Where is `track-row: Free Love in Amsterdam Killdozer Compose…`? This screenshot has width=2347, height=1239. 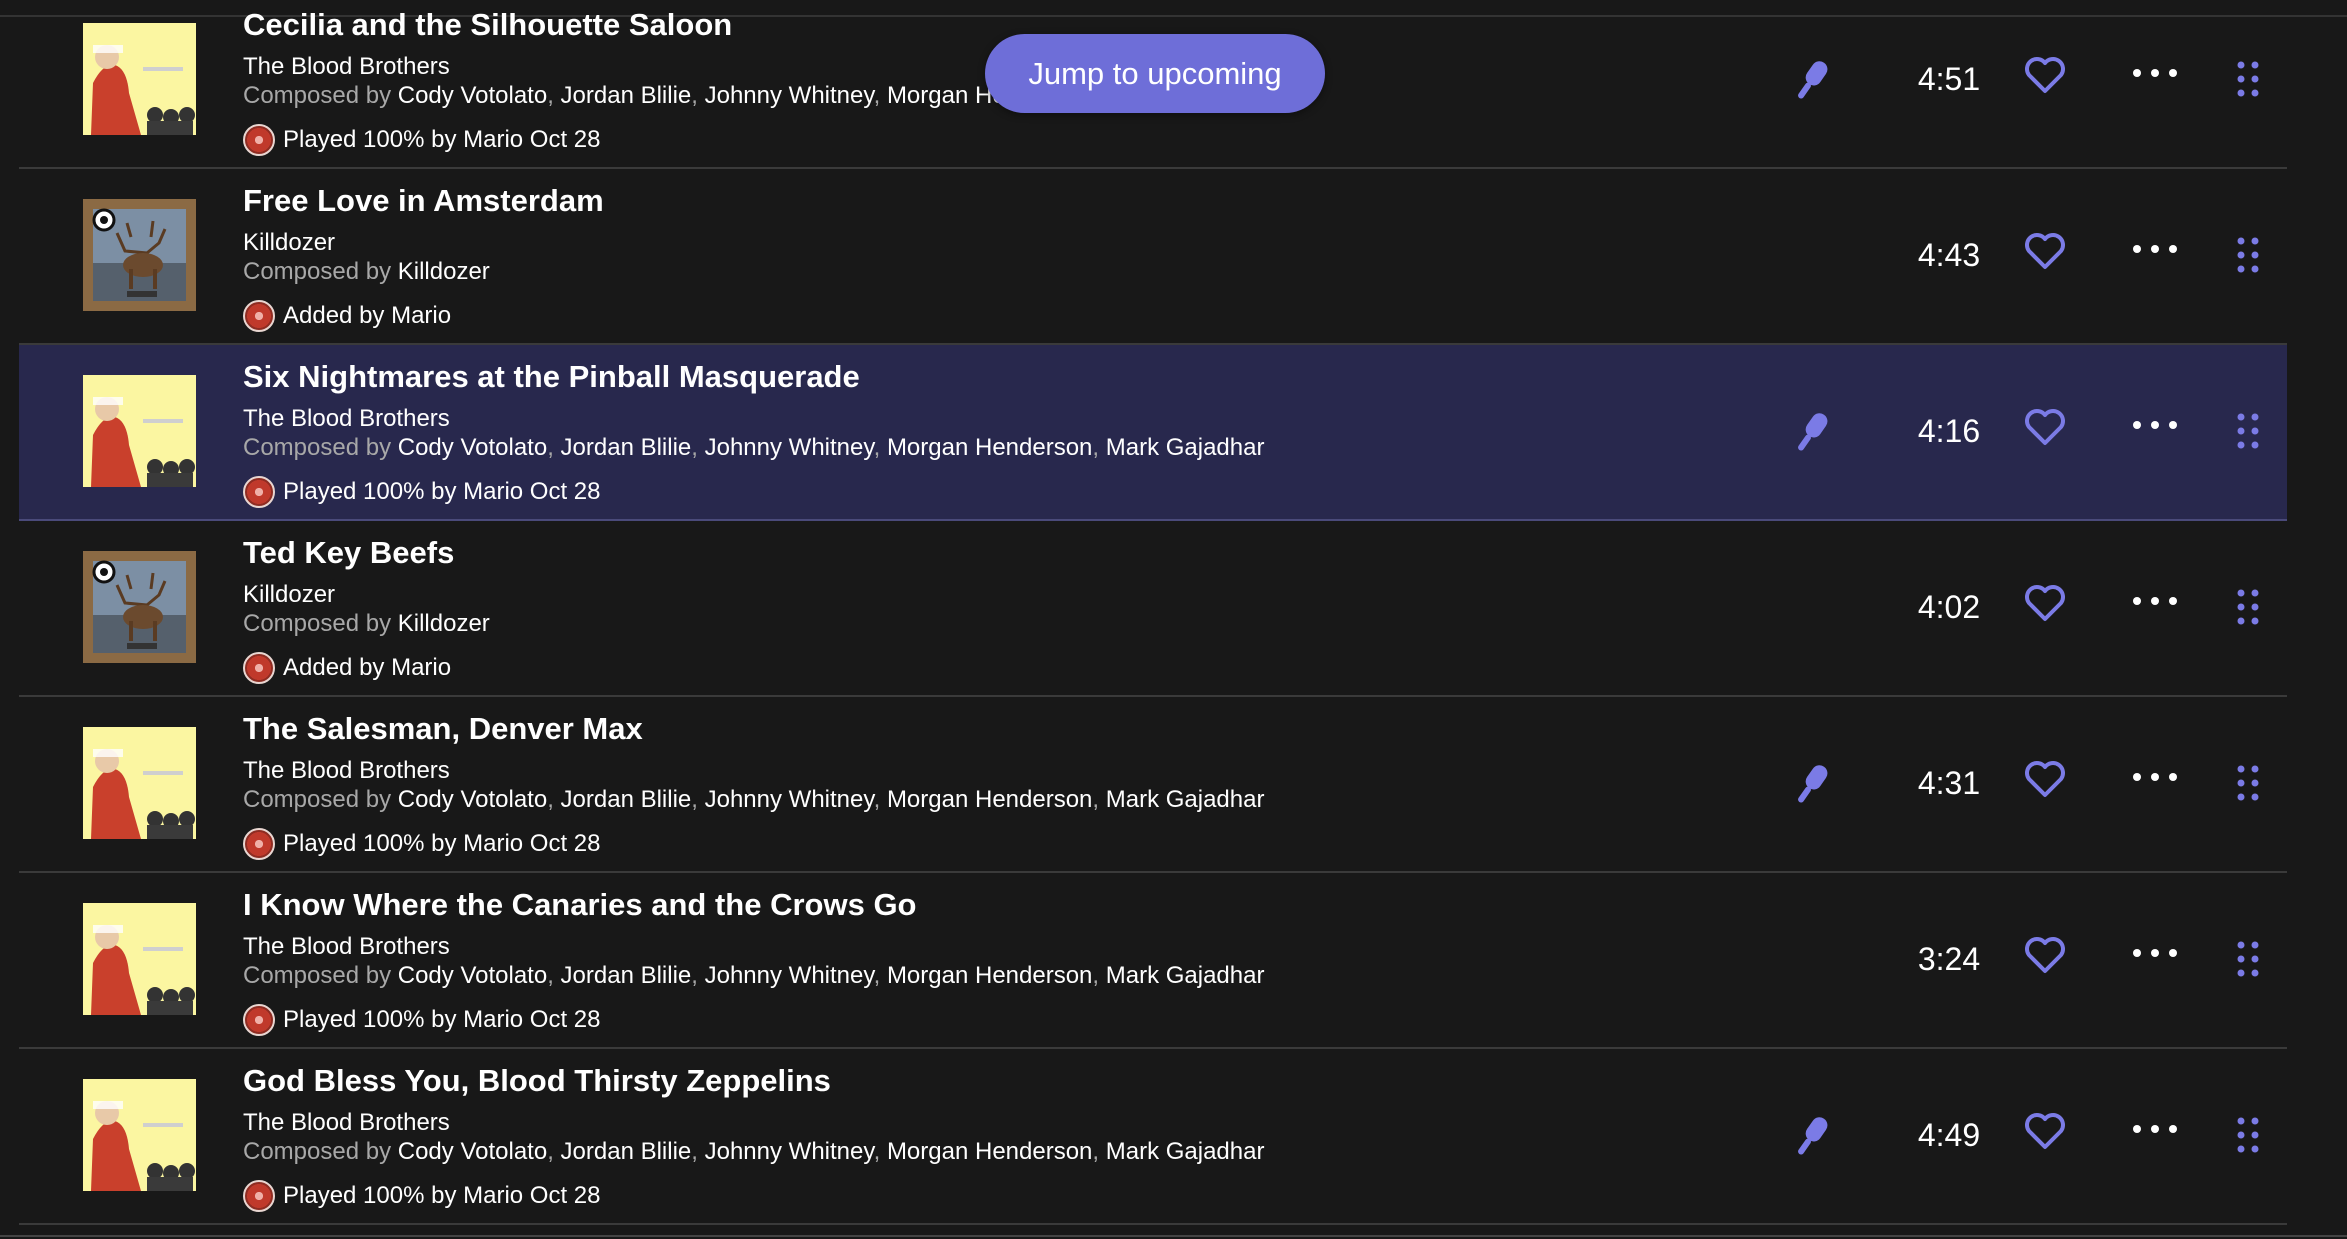
track-row: Free Love in Amsterdam Killdozer Compose… is located at coordinates (1153, 257).